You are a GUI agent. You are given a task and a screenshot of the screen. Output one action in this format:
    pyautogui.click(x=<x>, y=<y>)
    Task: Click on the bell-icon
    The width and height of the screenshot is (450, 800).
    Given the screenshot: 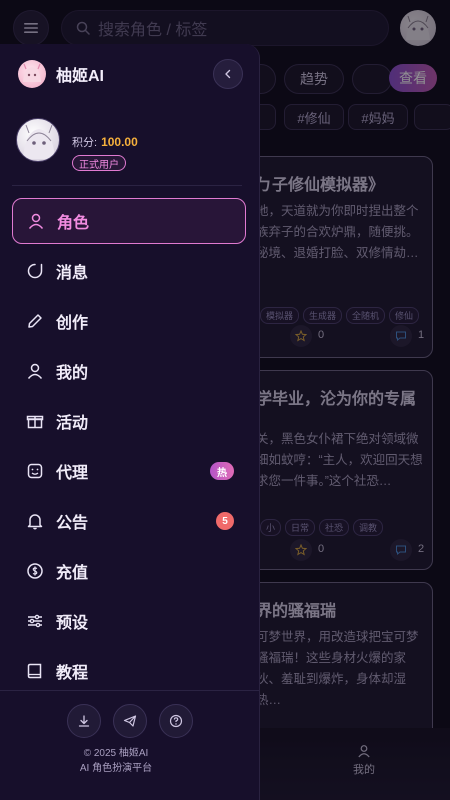 What is the action you would take?
    pyautogui.click(x=35, y=521)
    